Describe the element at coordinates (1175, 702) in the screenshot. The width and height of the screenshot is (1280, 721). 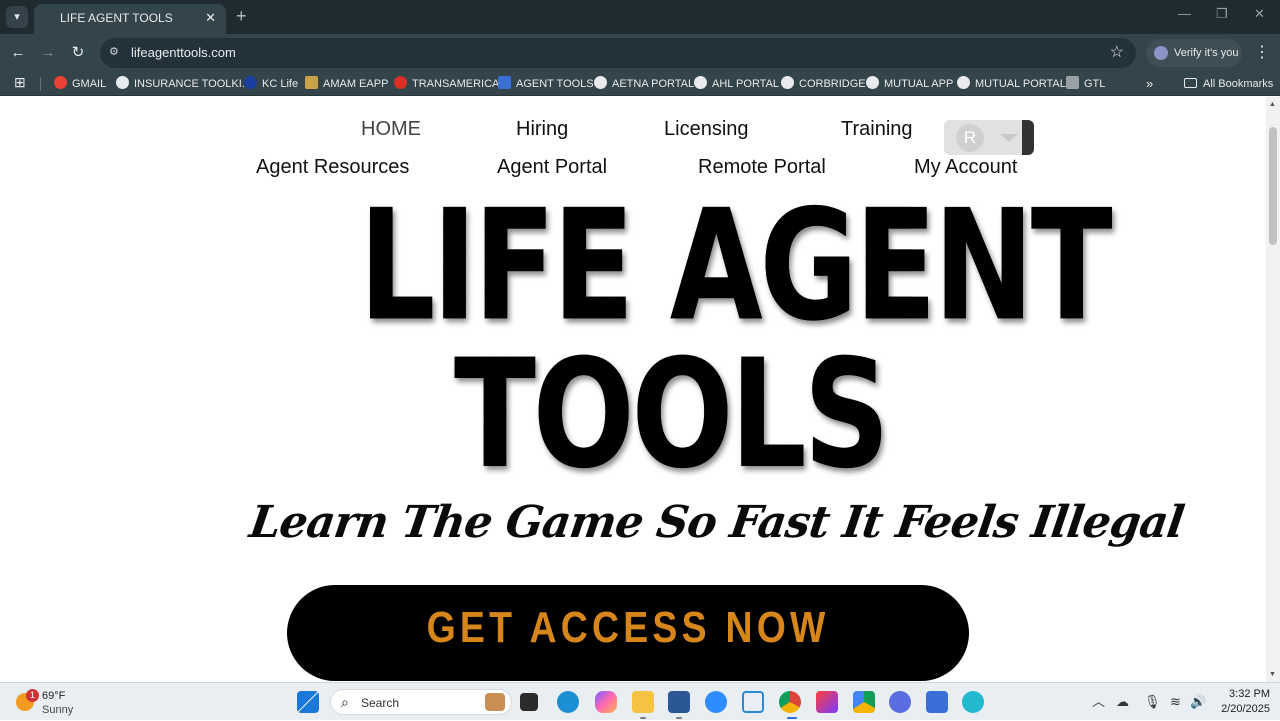
I see `wifi-icon: ≋` at that location.